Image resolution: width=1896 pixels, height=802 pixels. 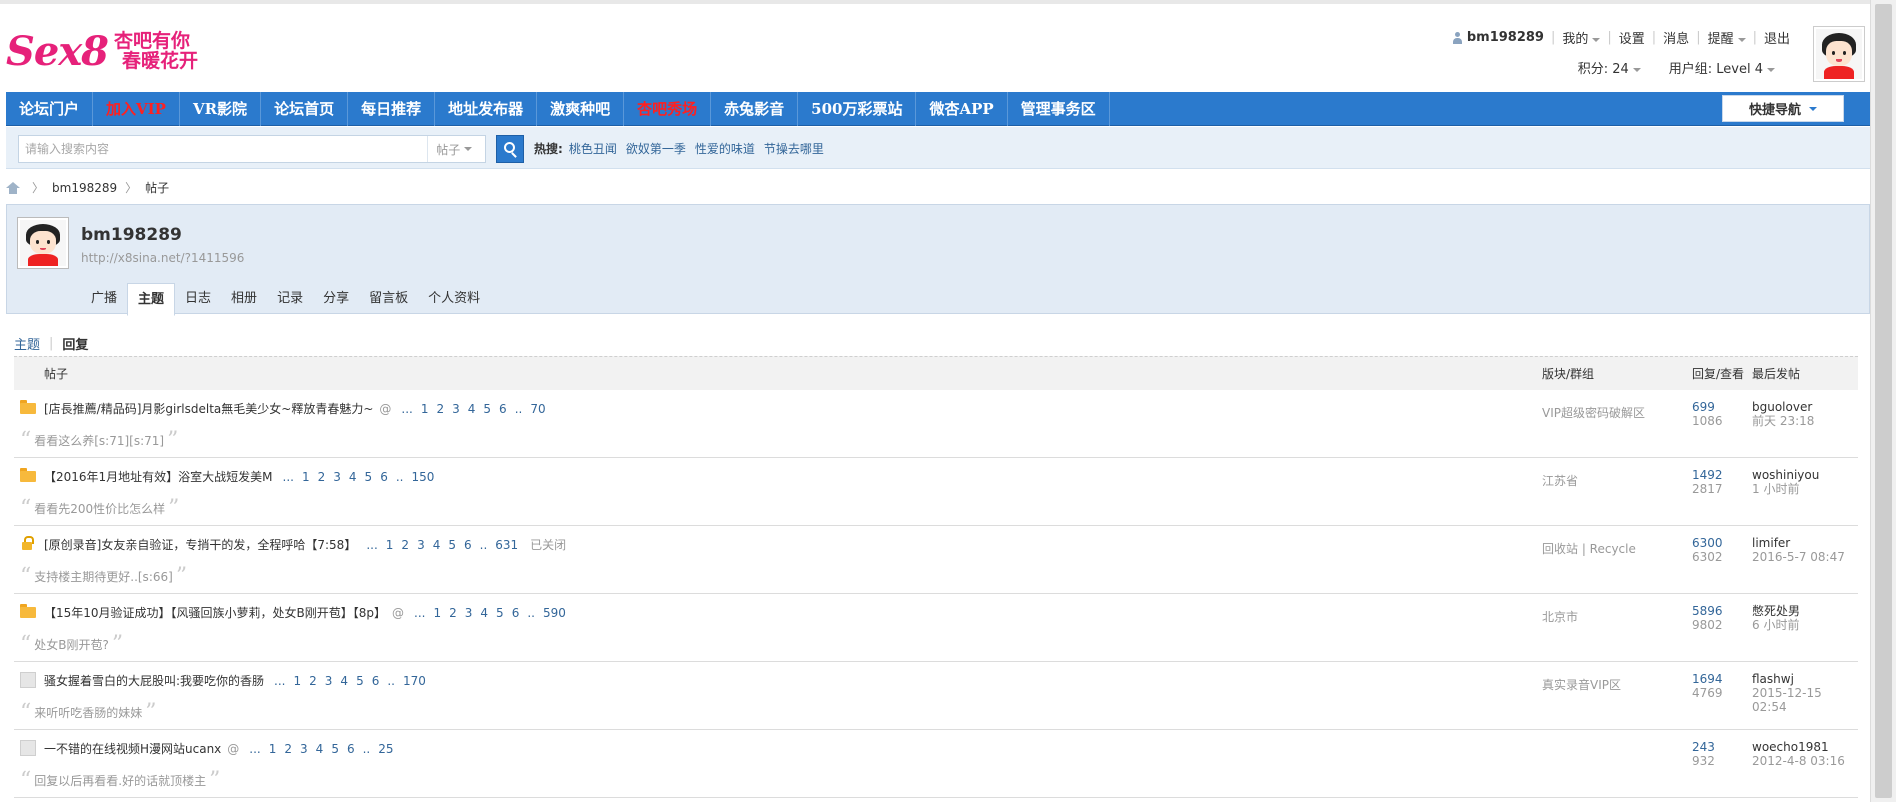 What do you see at coordinates (1589, 548) in the screenshot?
I see `forum-link: 回收站 | Recycle` at bounding box center [1589, 548].